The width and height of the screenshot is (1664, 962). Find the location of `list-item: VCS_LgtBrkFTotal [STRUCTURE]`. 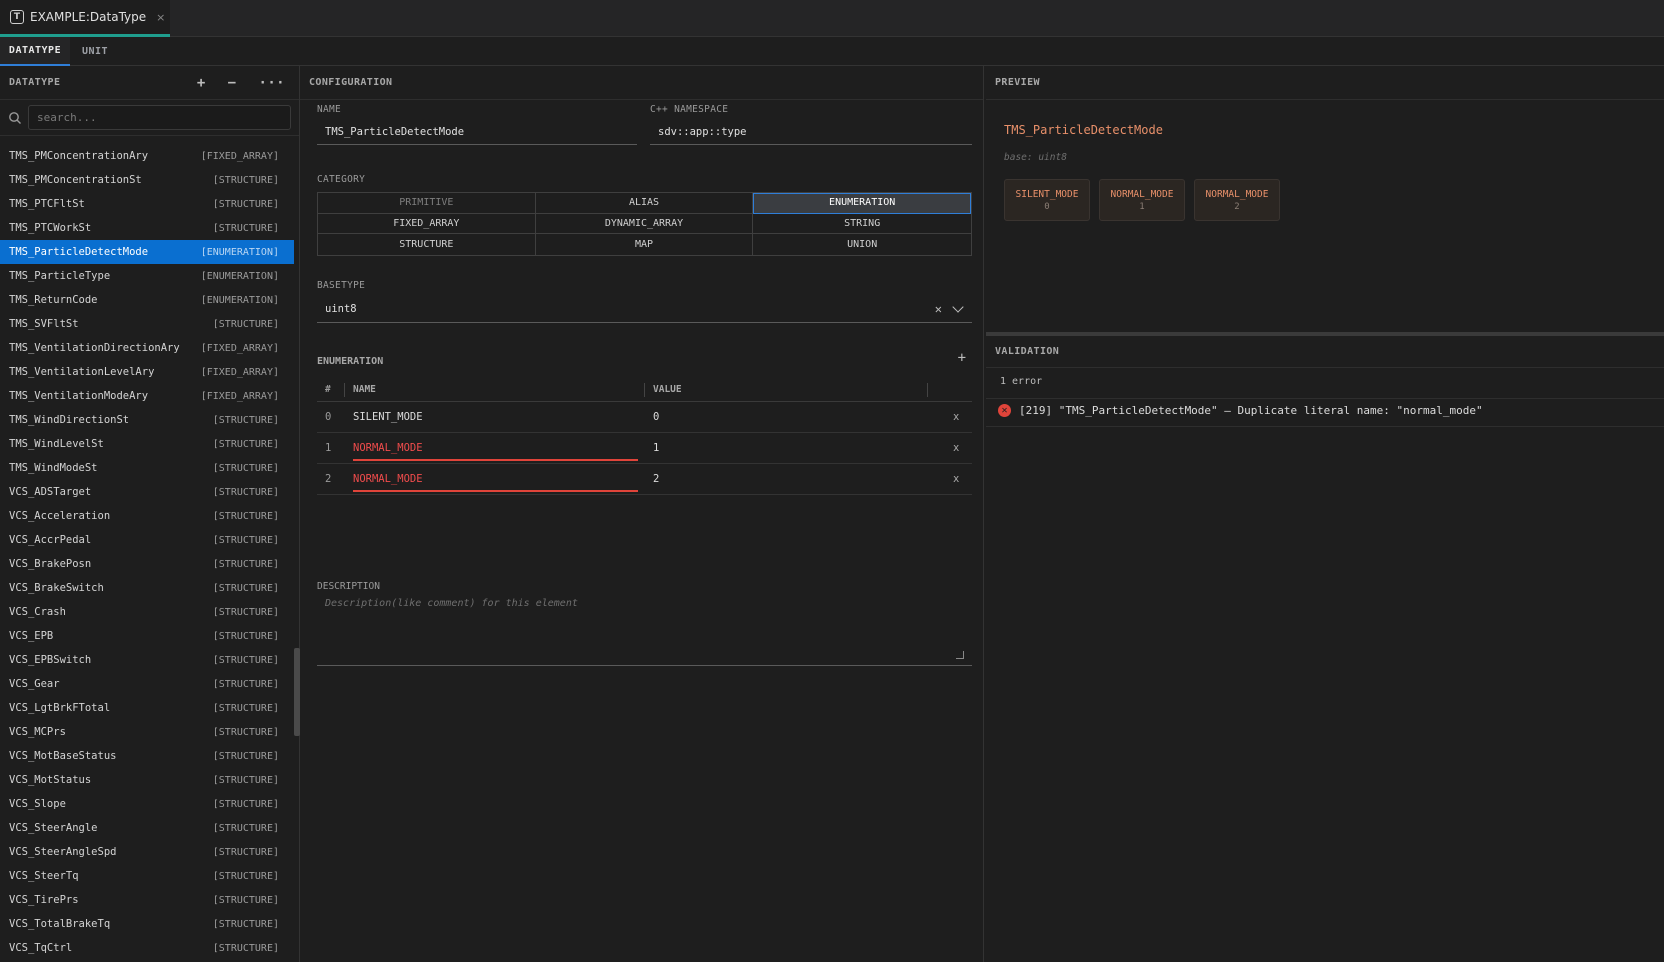

list-item: VCS_LgtBrkFTotal [STRUCTURE] is located at coordinates (147, 708).